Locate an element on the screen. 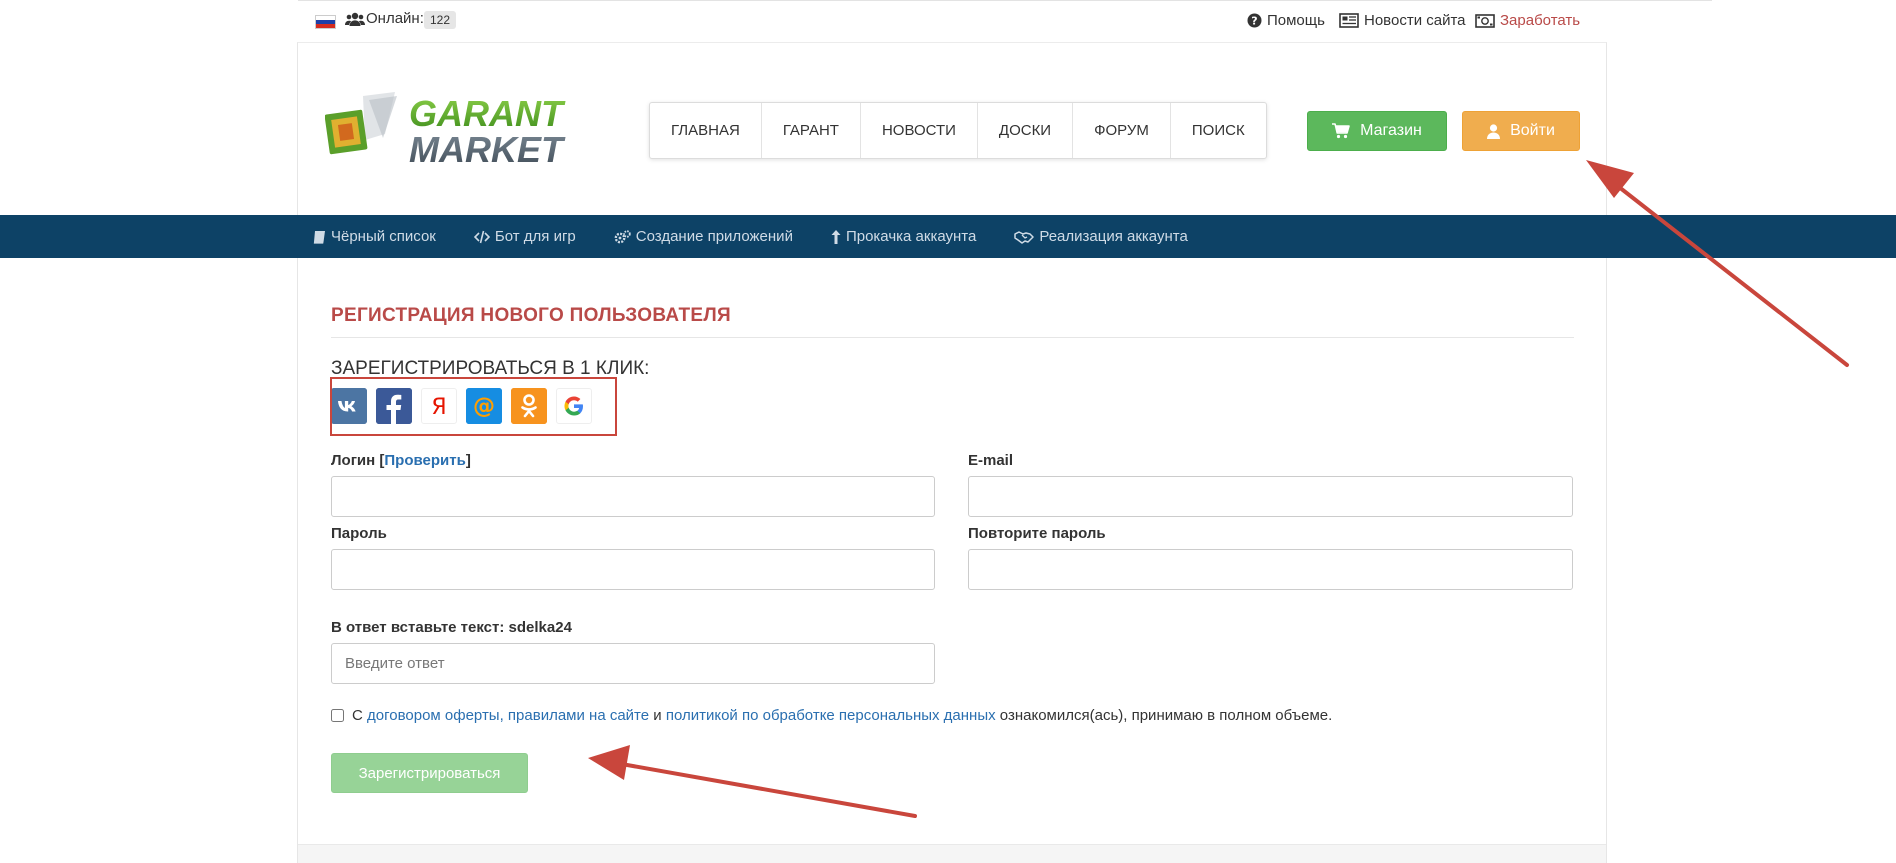 This screenshot has width=1896, height=863. shop-button-label: Магазин is located at coordinates (1391, 130).